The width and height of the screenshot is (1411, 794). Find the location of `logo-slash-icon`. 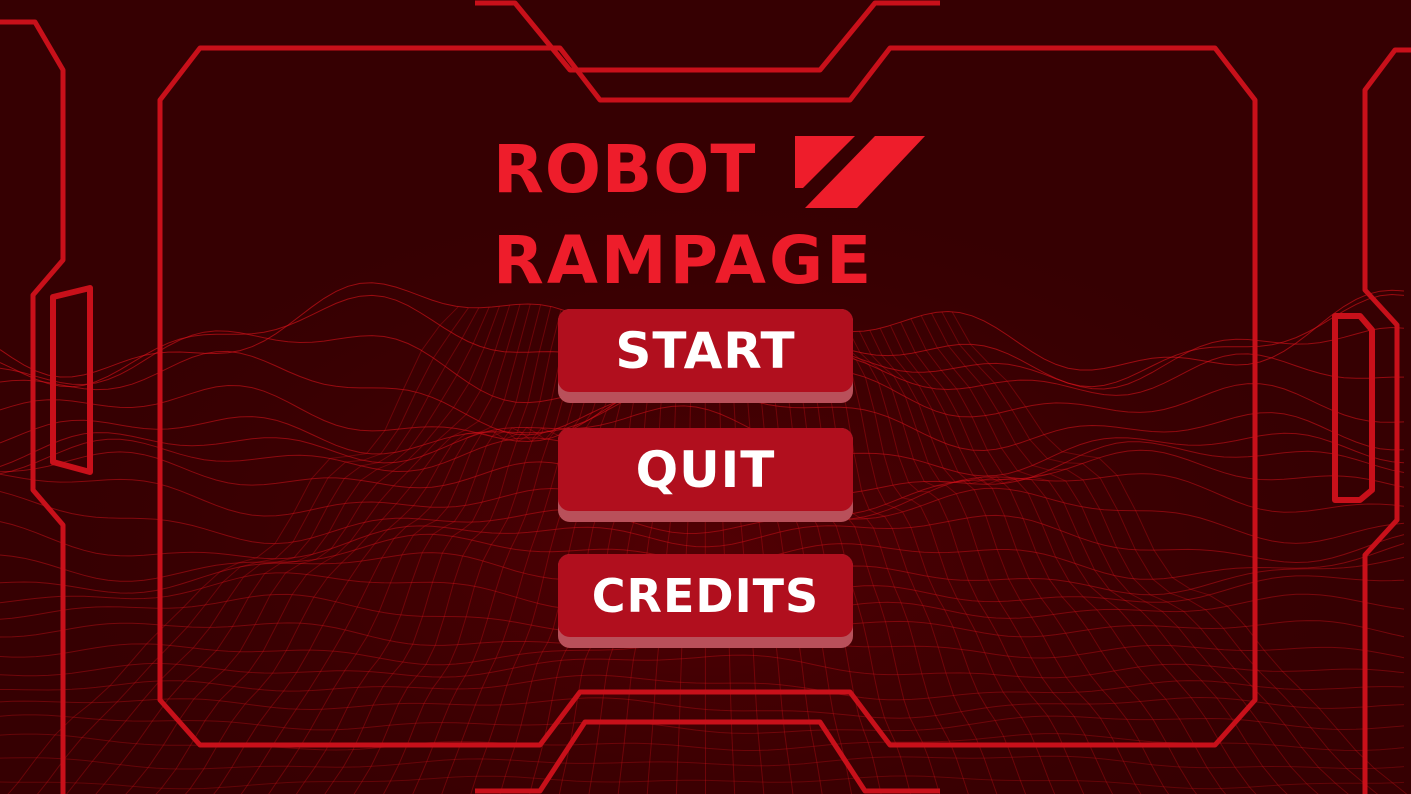

logo-slash-icon is located at coordinates (860, 172).